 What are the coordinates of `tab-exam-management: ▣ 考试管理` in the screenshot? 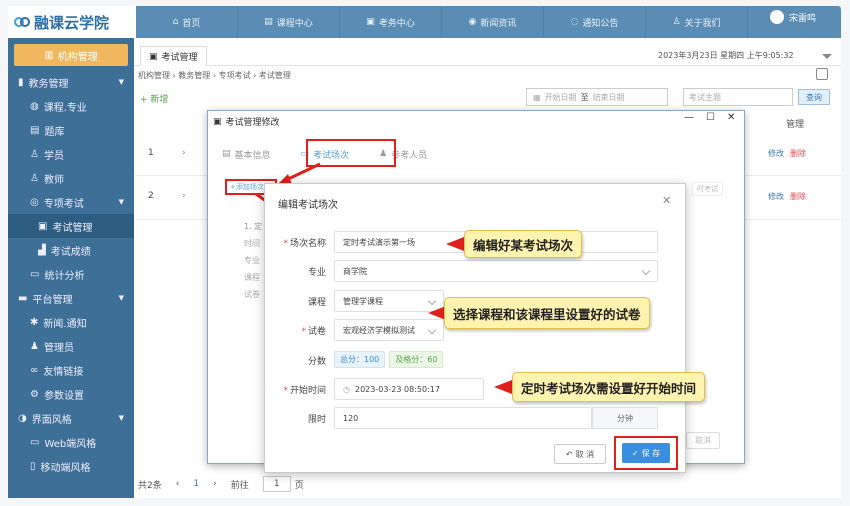 It's located at (173, 56).